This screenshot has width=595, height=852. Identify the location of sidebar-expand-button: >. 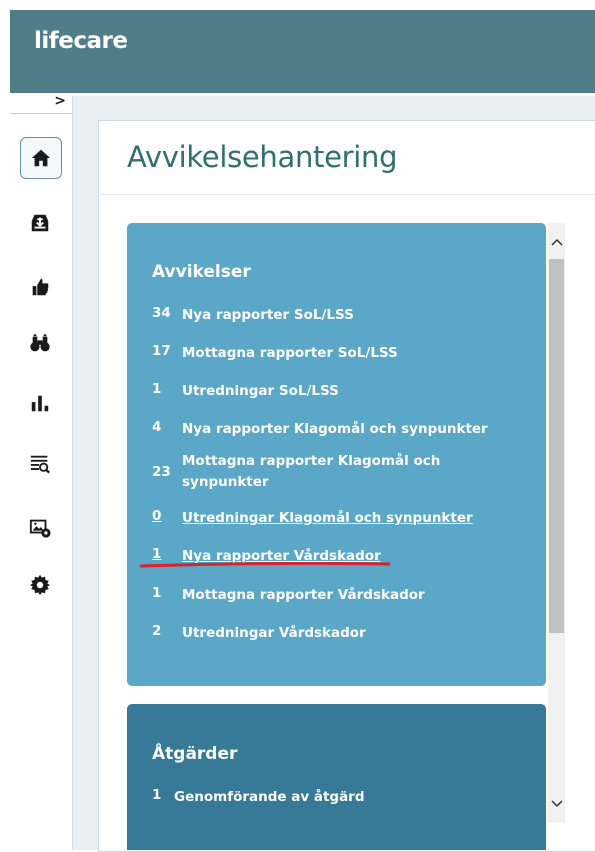
(41, 103).